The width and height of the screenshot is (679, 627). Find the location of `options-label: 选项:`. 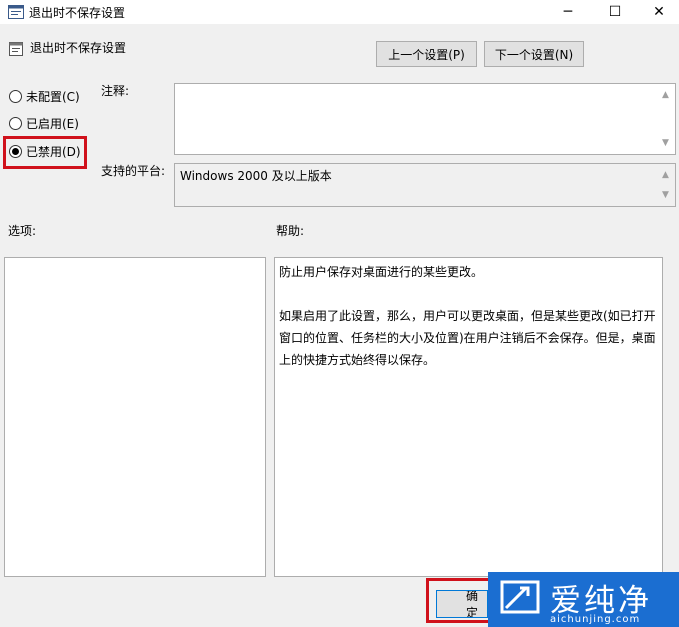

options-label: 选项: is located at coordinates (22, 231).